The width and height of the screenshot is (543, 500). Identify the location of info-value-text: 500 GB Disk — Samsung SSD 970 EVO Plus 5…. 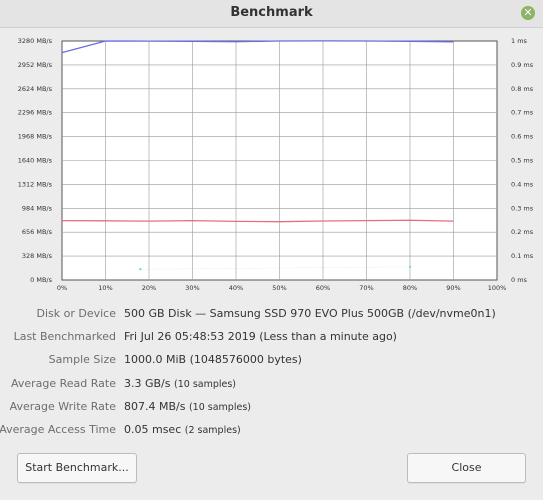
(310, 313).